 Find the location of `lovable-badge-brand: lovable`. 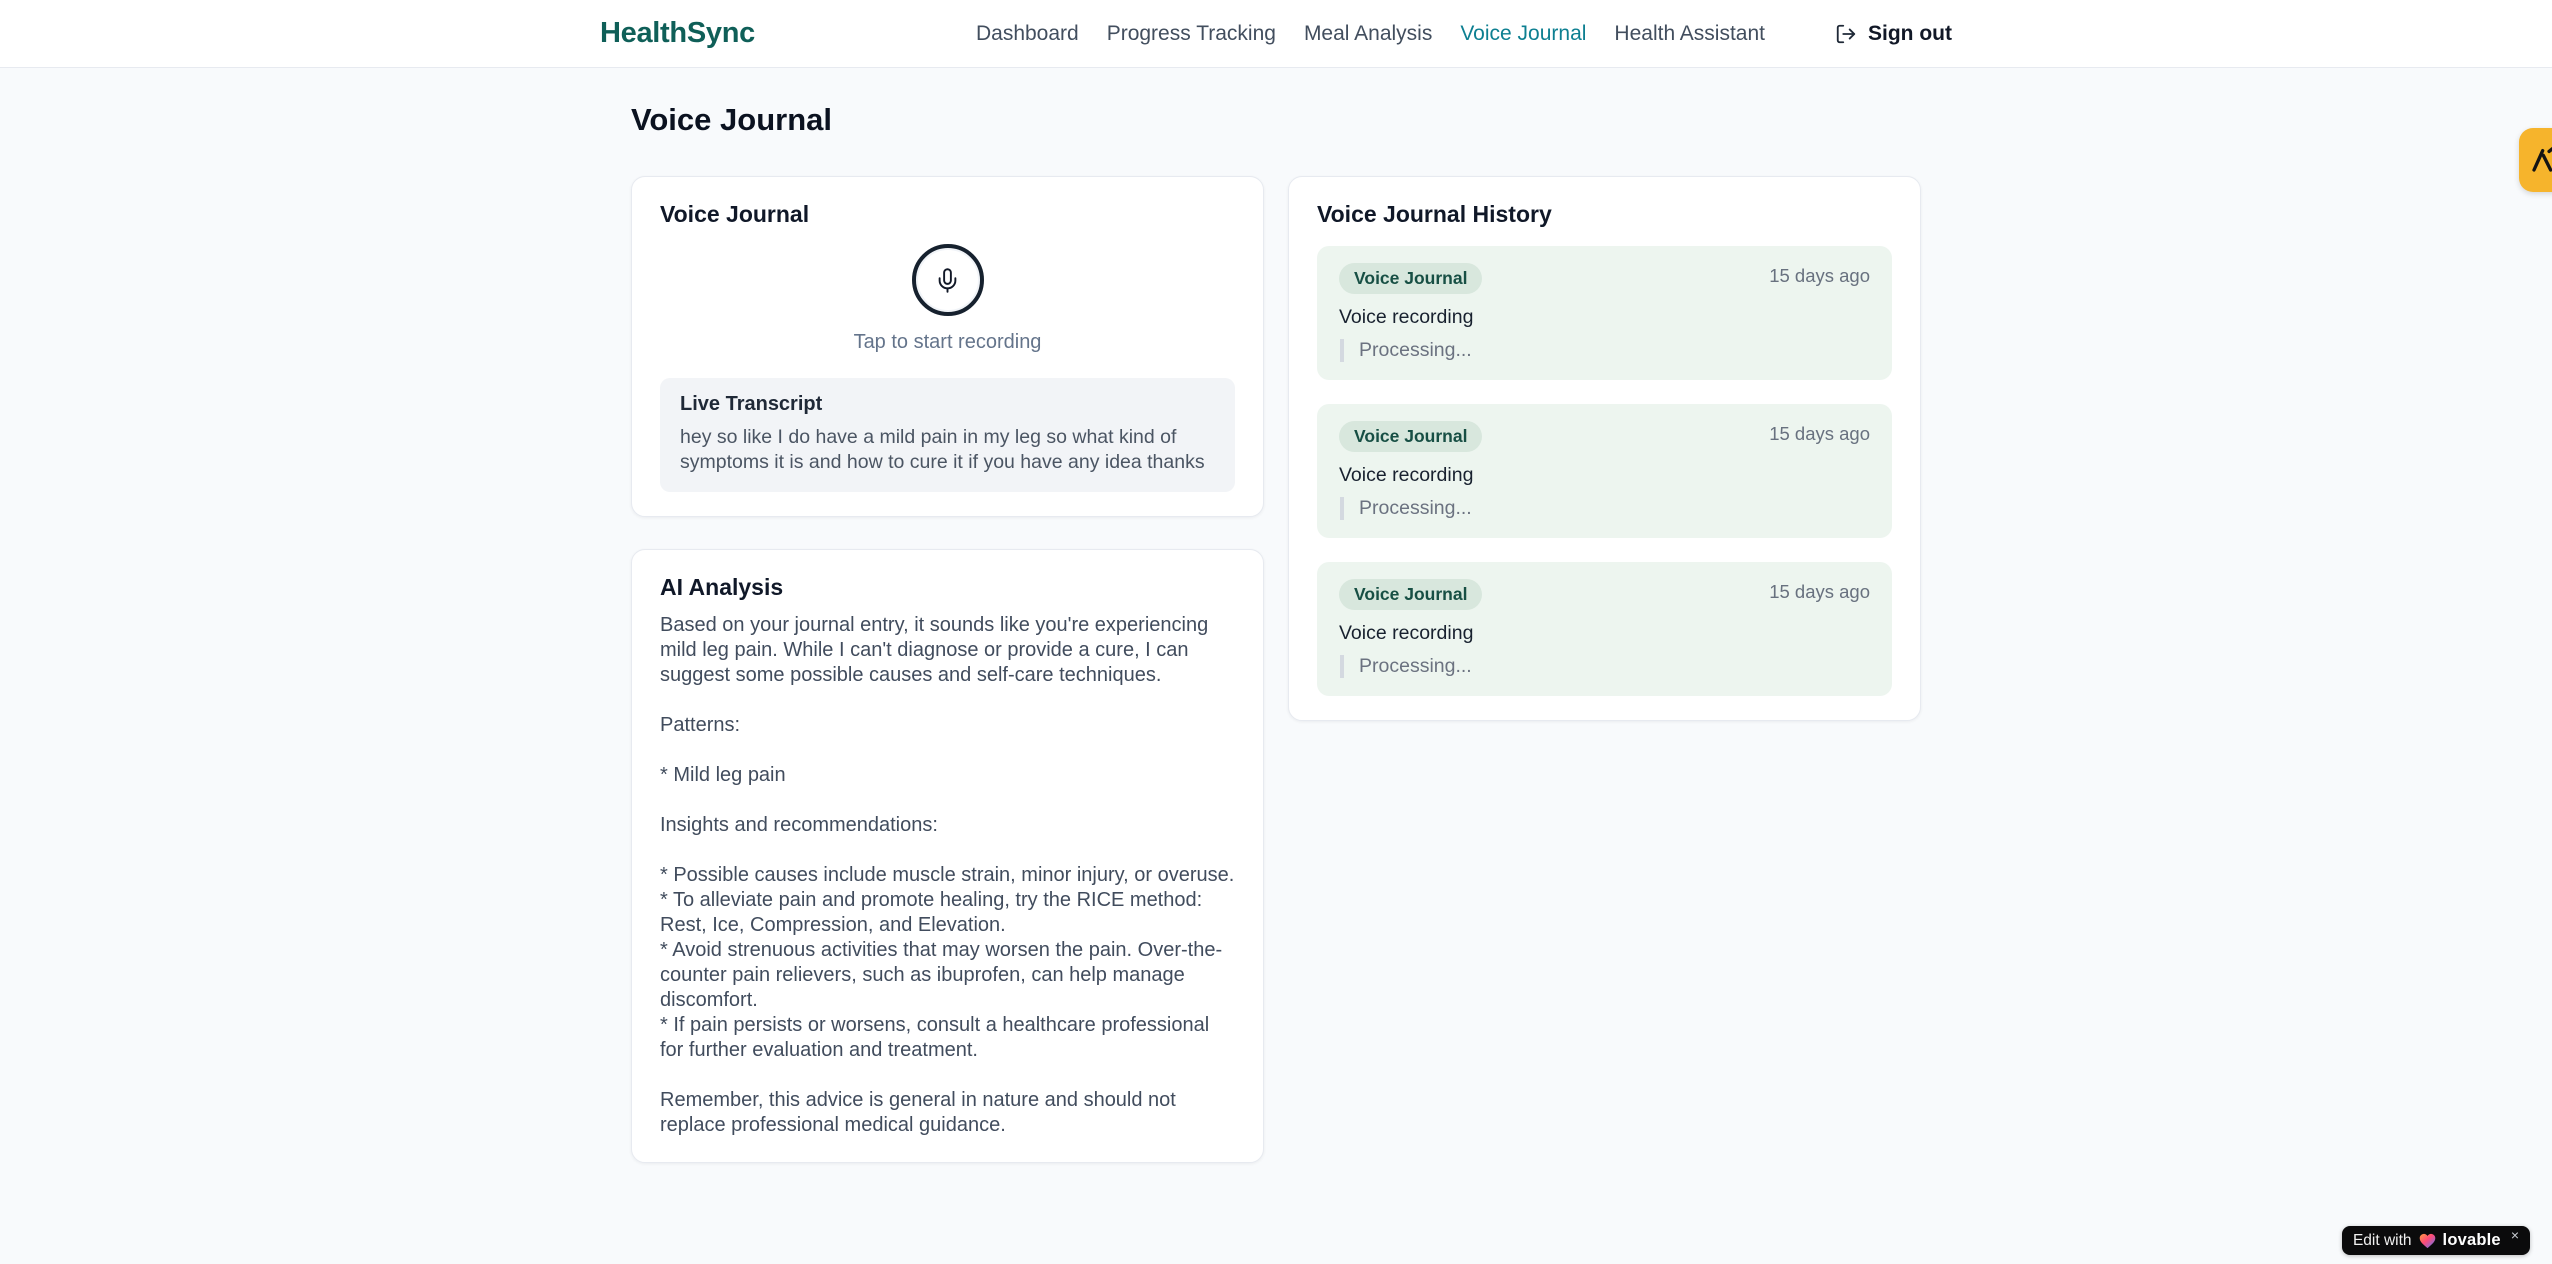

lovable-badge-brand: lovable is located at coordinates (2471, 1240).